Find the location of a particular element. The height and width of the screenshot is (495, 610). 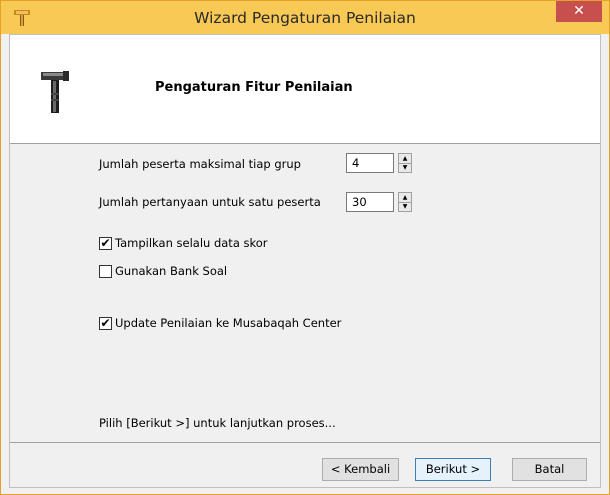

window-title: Wizard Pengaturan Penilaian is located at coordinates (305, 18).